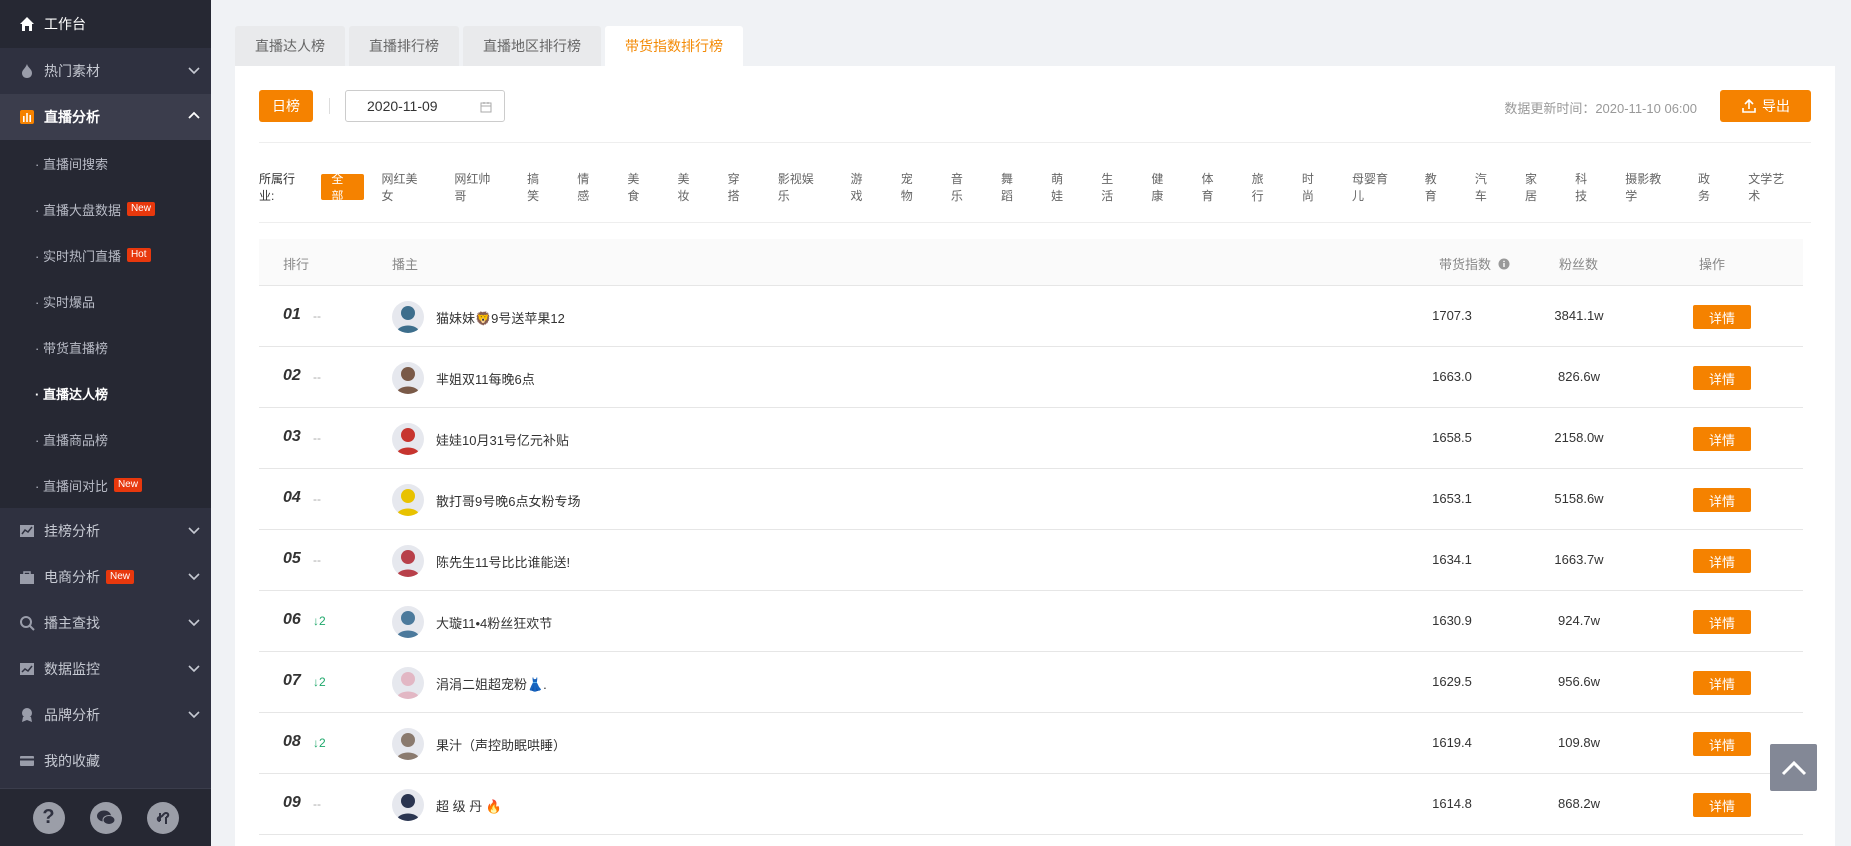 The image size is (1851, 846). Describe the element at coordinates (476, 187) in the screenshot. I see `industry-chip: 网红帅哥` at that location.